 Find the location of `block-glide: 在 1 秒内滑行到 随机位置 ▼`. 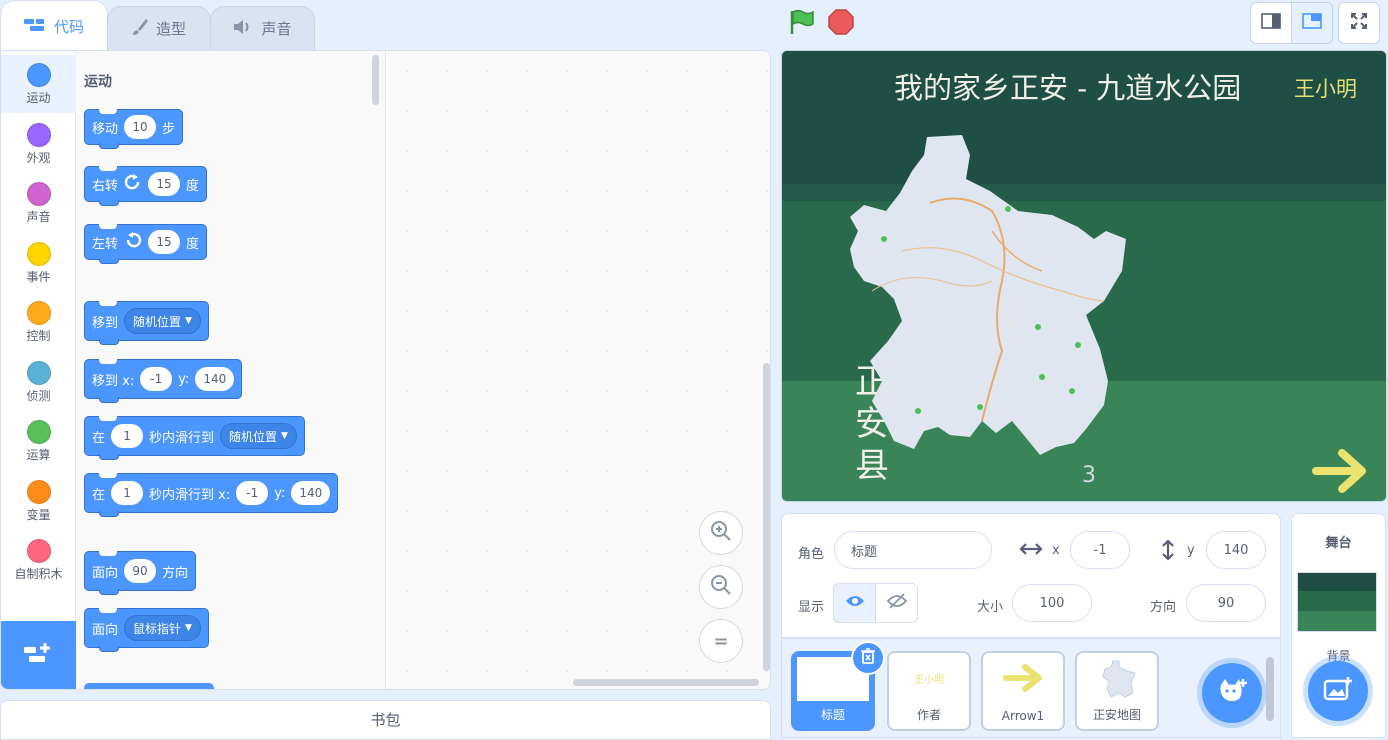

block-glide: 在 1 秒内滑行到 随机位置 ▼ is located at coordinates (194, 438).